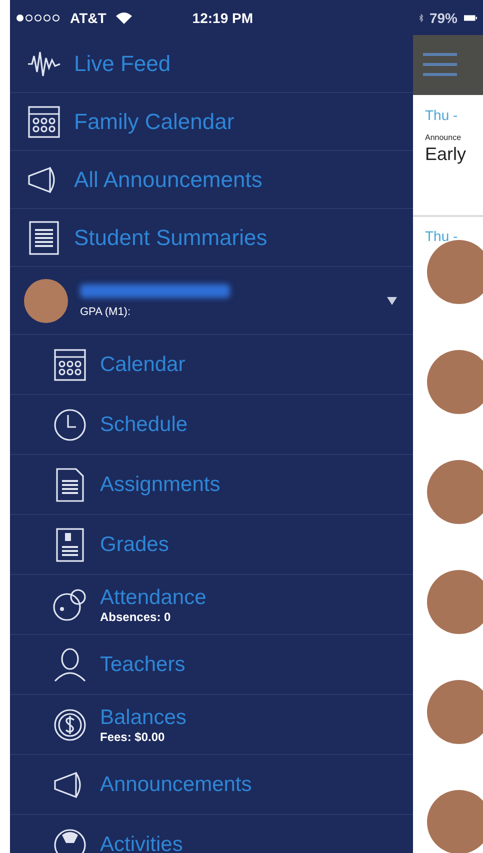 The height and width of the screenshot is (853, 483). What do you see at coordinates (143, 718) in the screenshot?
I see `menu-item-label: Balances` at bounding box center [143, 718].